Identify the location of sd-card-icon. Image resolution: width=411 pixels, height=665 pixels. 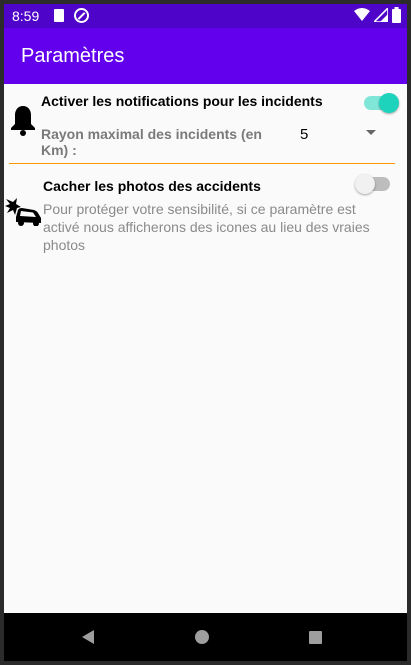
(59, 15).